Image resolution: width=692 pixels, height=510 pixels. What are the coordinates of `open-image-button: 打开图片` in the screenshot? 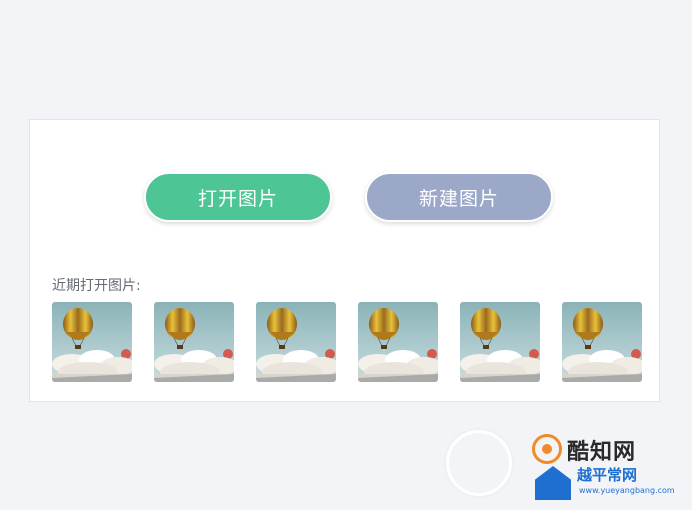 It's located at (238, 197).